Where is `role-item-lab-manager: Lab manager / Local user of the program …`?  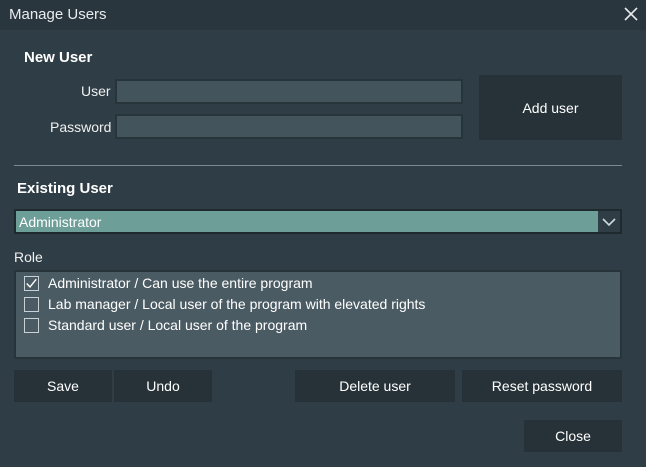
role-item-lab-manager: Lab manager / Local user of the program … is located at coordinates (224, 304).